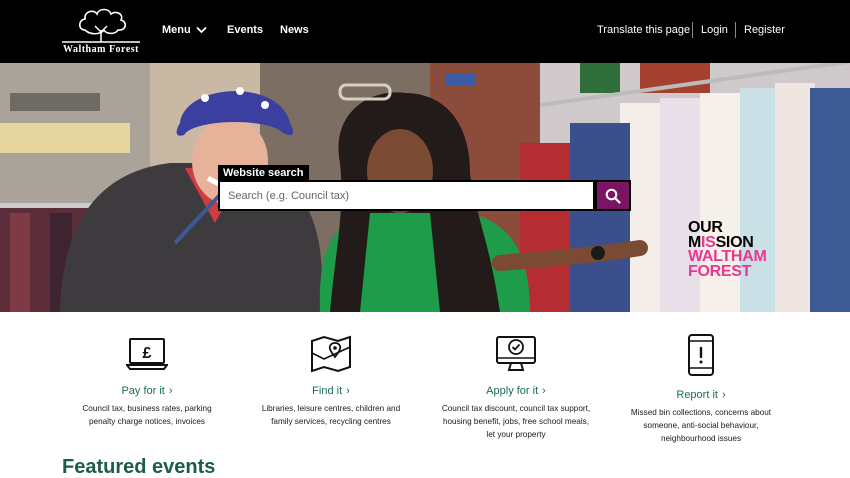  I want to click on pound-laptop-icon: £, so click(147, 354).